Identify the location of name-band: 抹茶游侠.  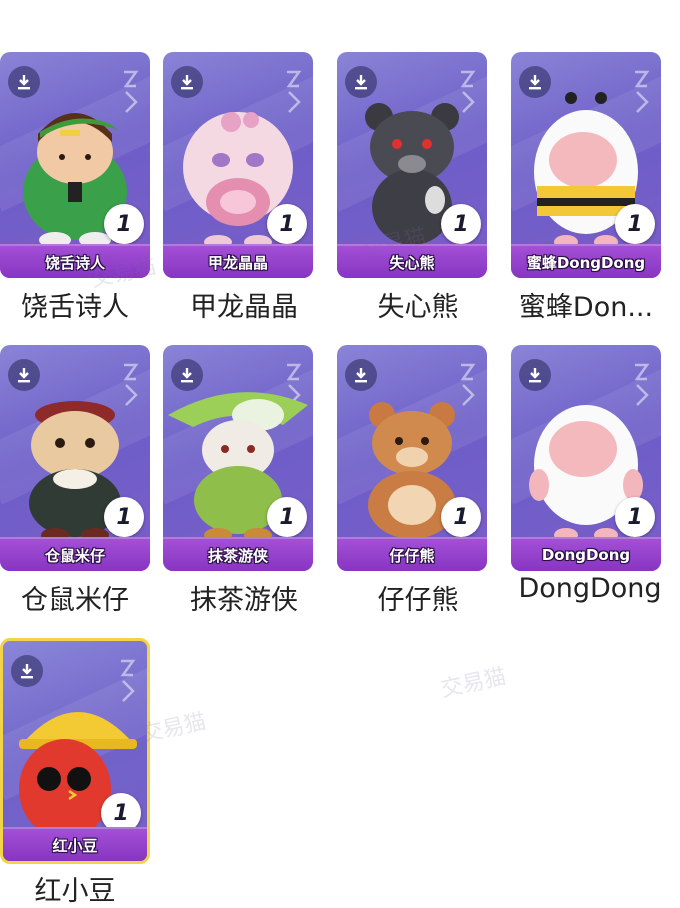
(238, 554).